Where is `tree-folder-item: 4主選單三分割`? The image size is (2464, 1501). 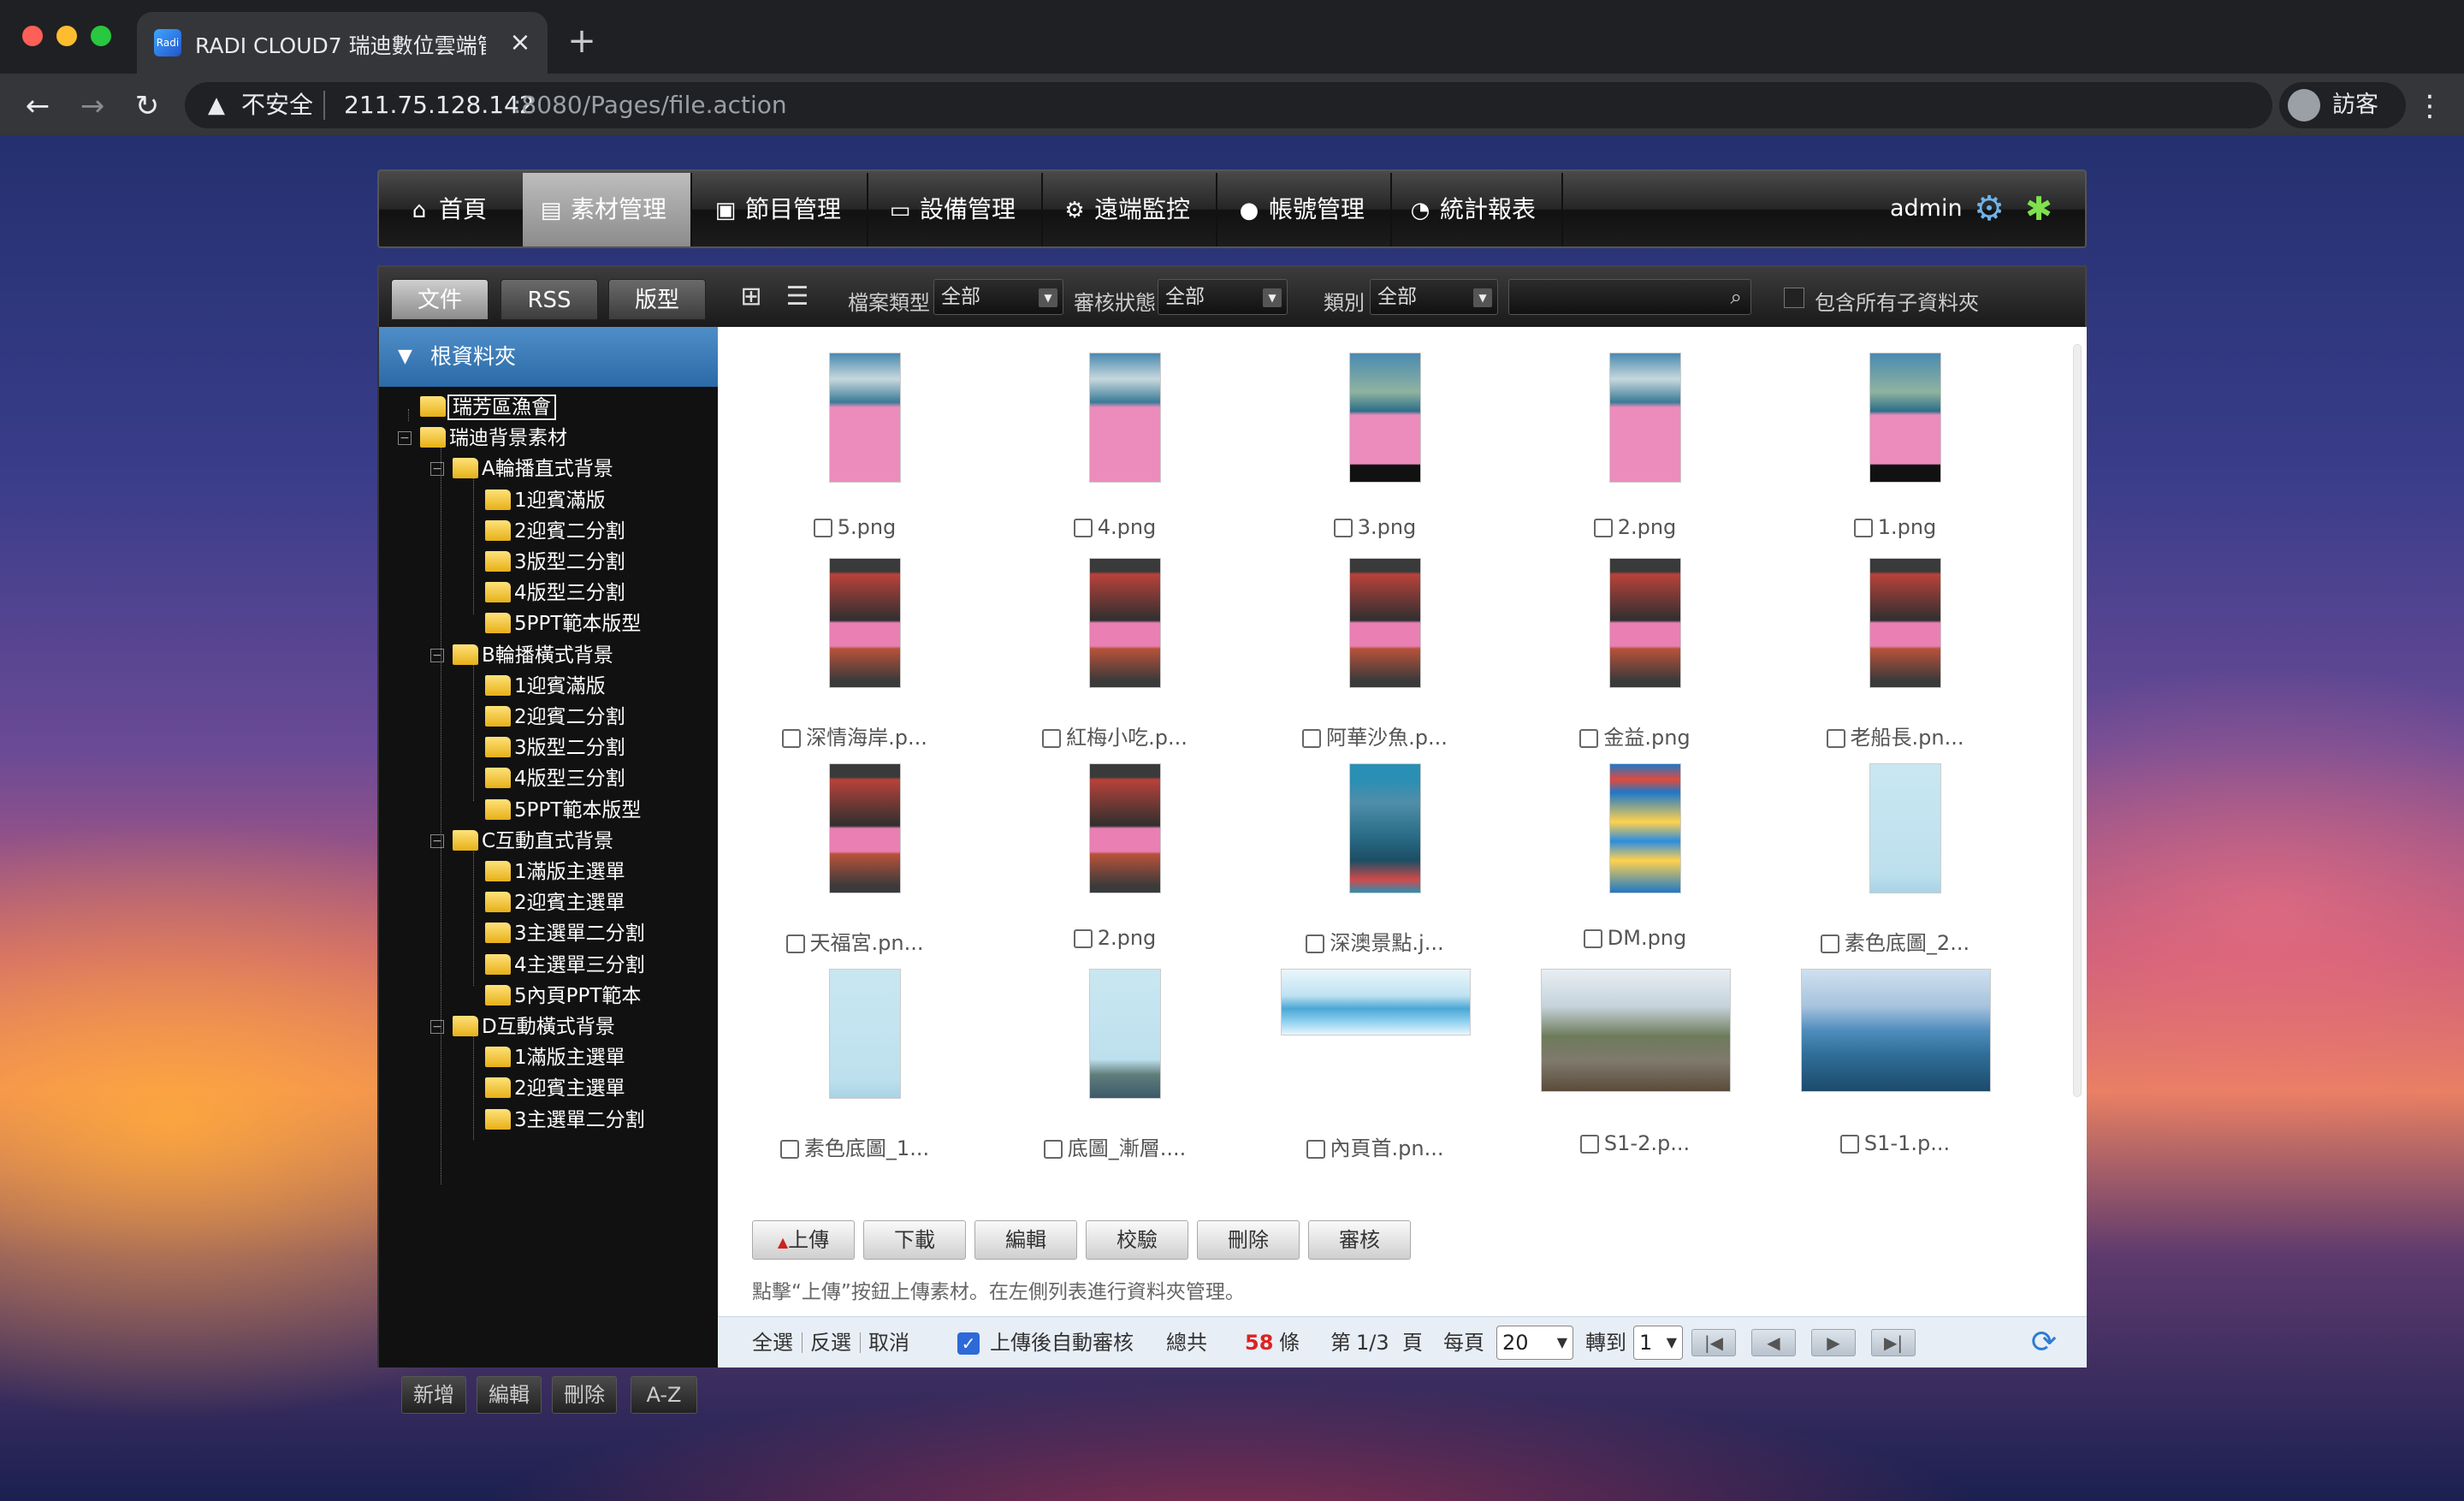 tree-folder-item: 4主選單三分割 is located at coordinates (565, 965).